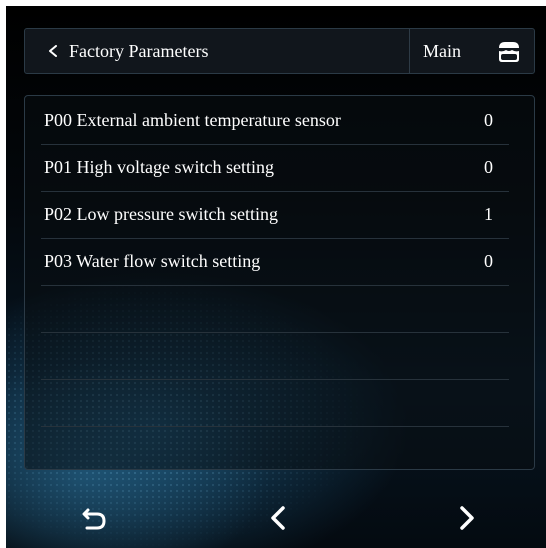 This screenshot has height=548, width=546. Describe the element at coordinates (95, 518) in the screenshot. I see `return-icon` at that location.